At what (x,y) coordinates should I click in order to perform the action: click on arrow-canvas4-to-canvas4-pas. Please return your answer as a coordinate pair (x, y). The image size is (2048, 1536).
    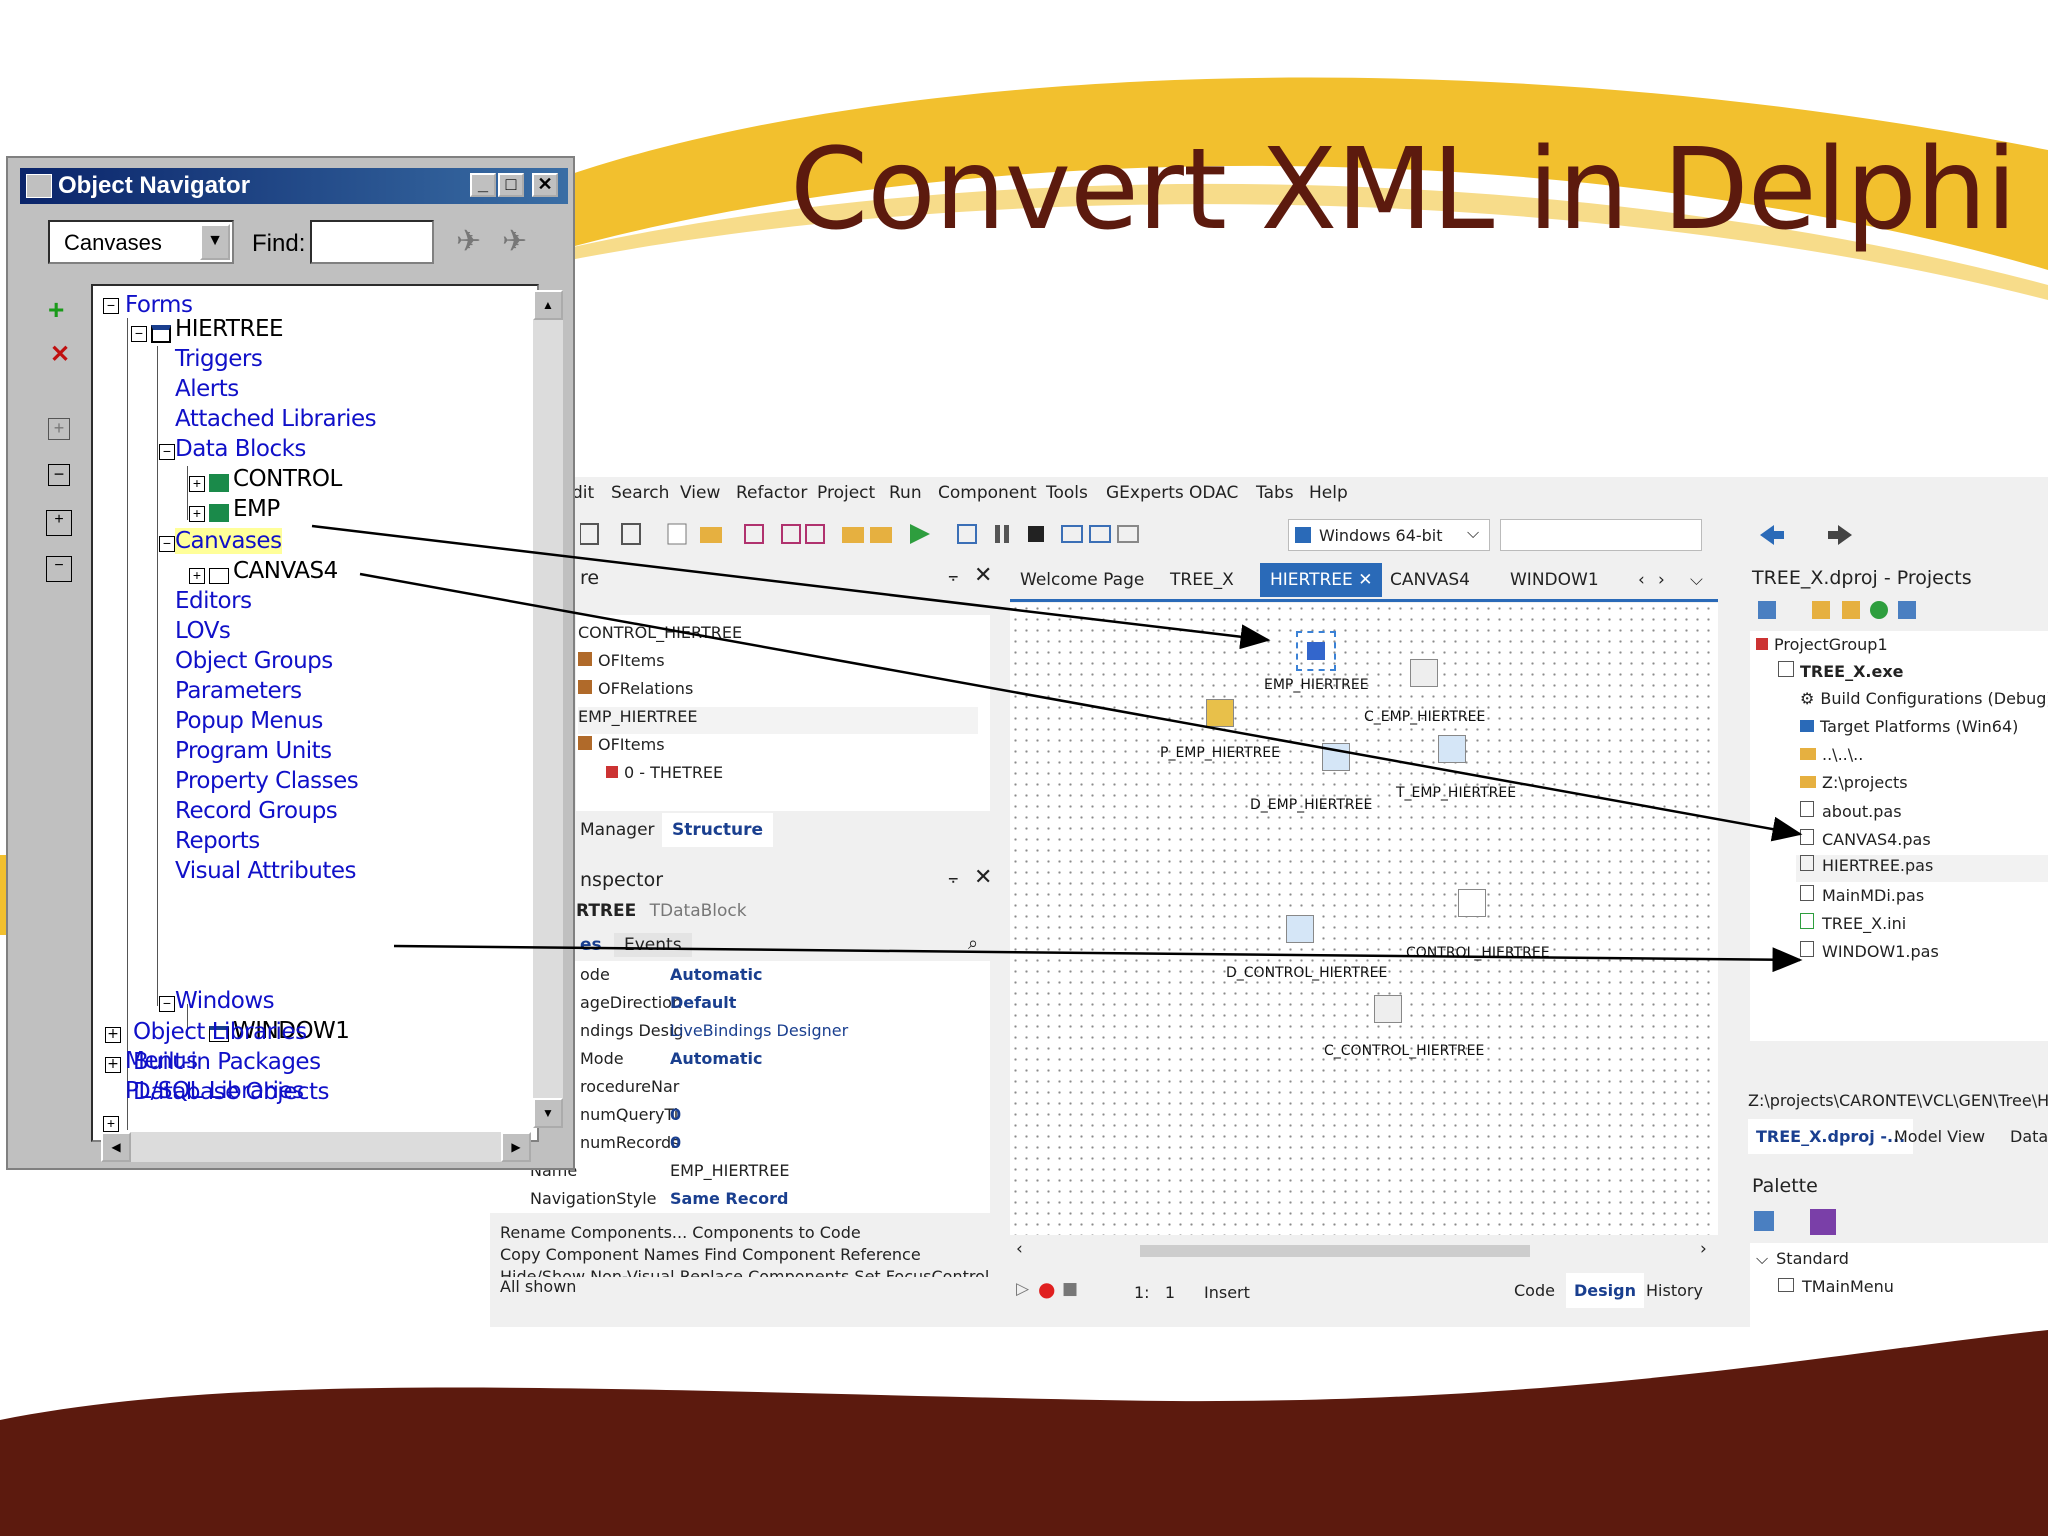
    Looking at the image, I should click on (1081, 707).